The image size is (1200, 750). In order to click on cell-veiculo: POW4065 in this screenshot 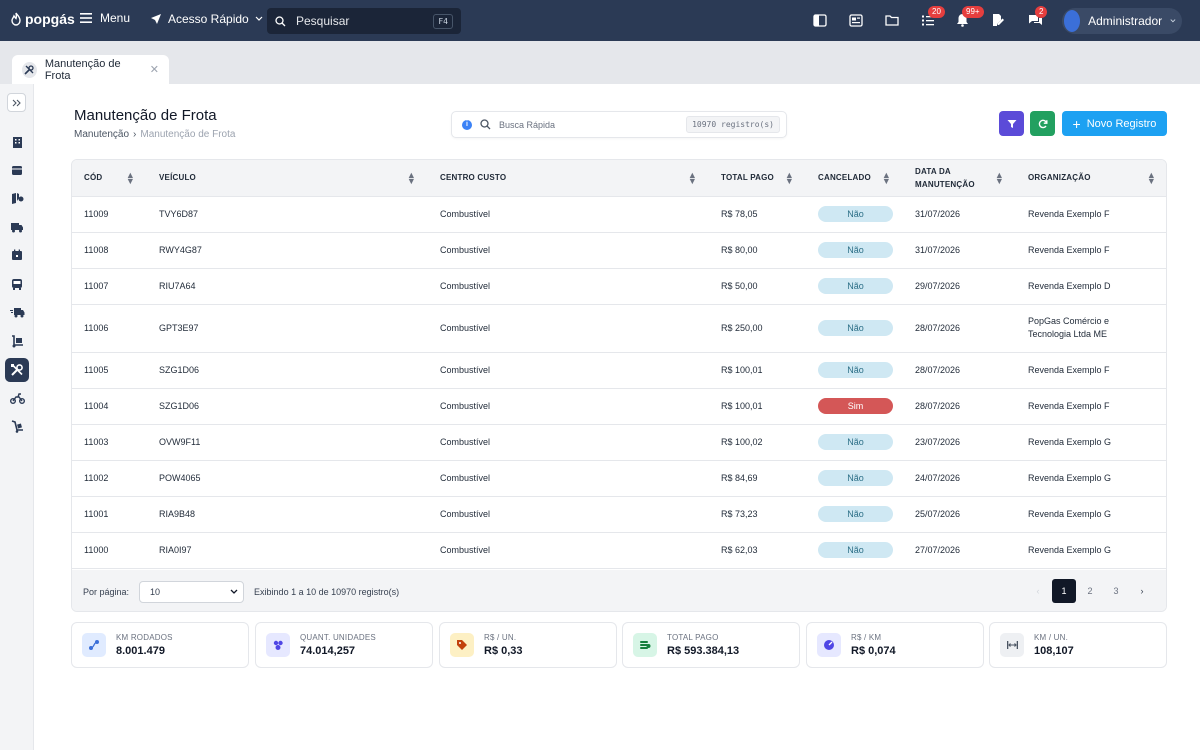, I will do `click(287, 478)`.